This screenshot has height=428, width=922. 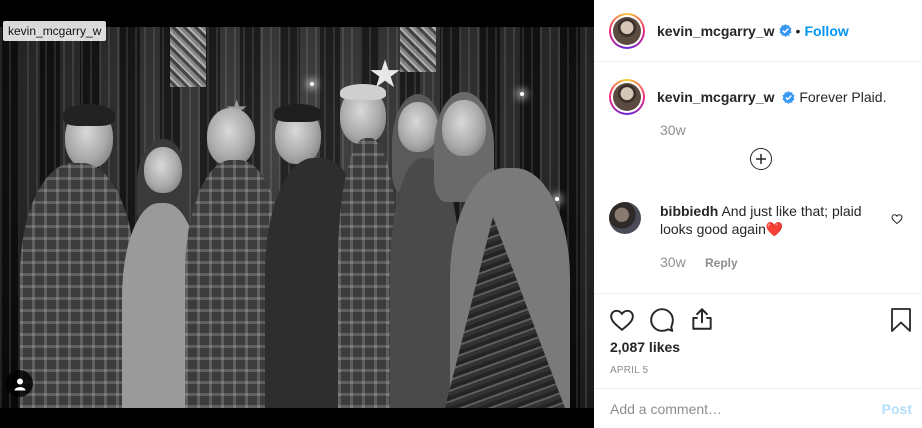 What do you see at coordinates (622, 322) in the screenshot?
I see `heart-icon` at bounding box center [622, 322].